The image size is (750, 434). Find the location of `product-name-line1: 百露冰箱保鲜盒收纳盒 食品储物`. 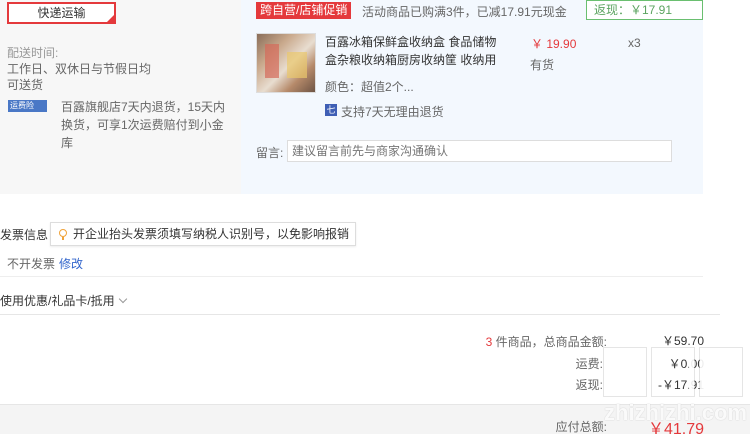

product-name-line1: 百露冰箱保鲜盒收纳盒 食品储物 is located at coordinates (411, 42).